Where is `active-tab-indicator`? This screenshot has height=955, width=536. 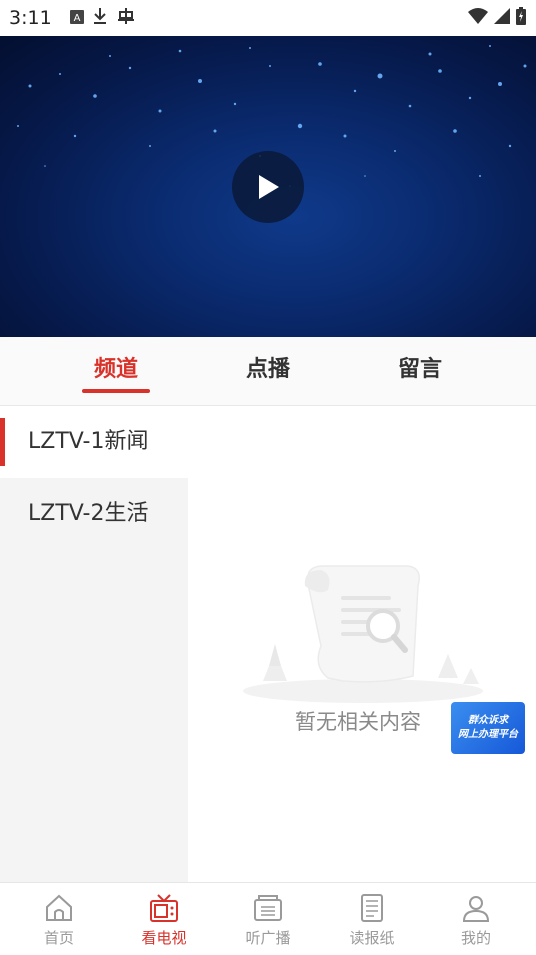
active-tab-indicator is located at coordinates (116, 391).